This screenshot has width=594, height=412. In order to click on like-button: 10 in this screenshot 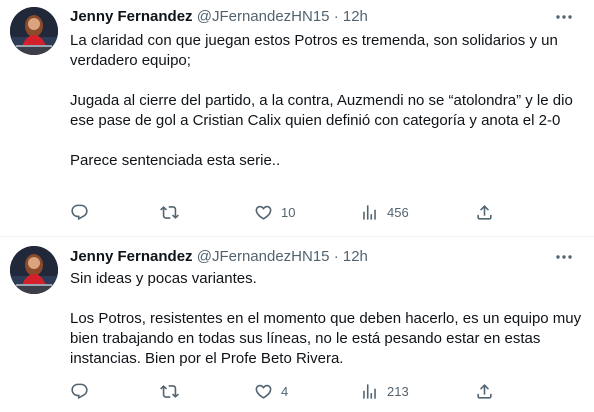, I will do `click(274, 212)`.